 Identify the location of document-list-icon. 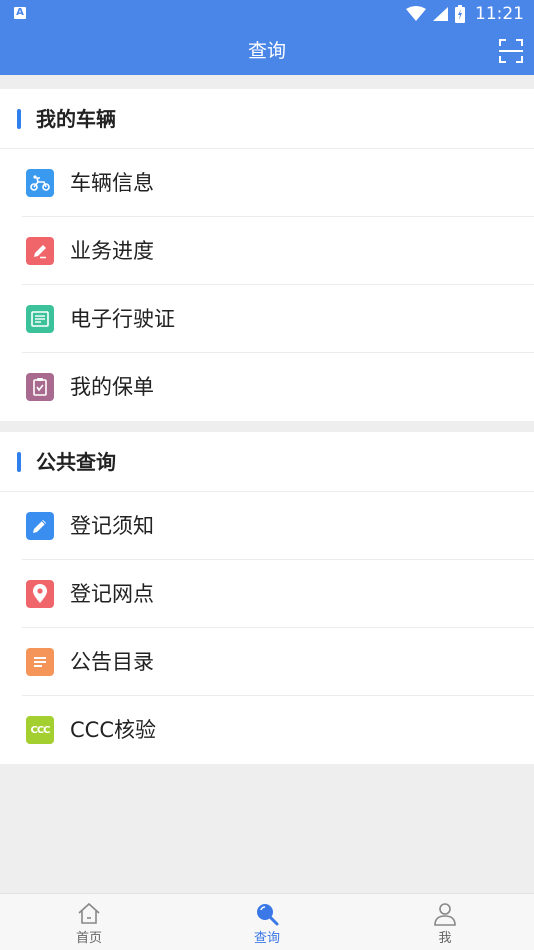
(40, 662).